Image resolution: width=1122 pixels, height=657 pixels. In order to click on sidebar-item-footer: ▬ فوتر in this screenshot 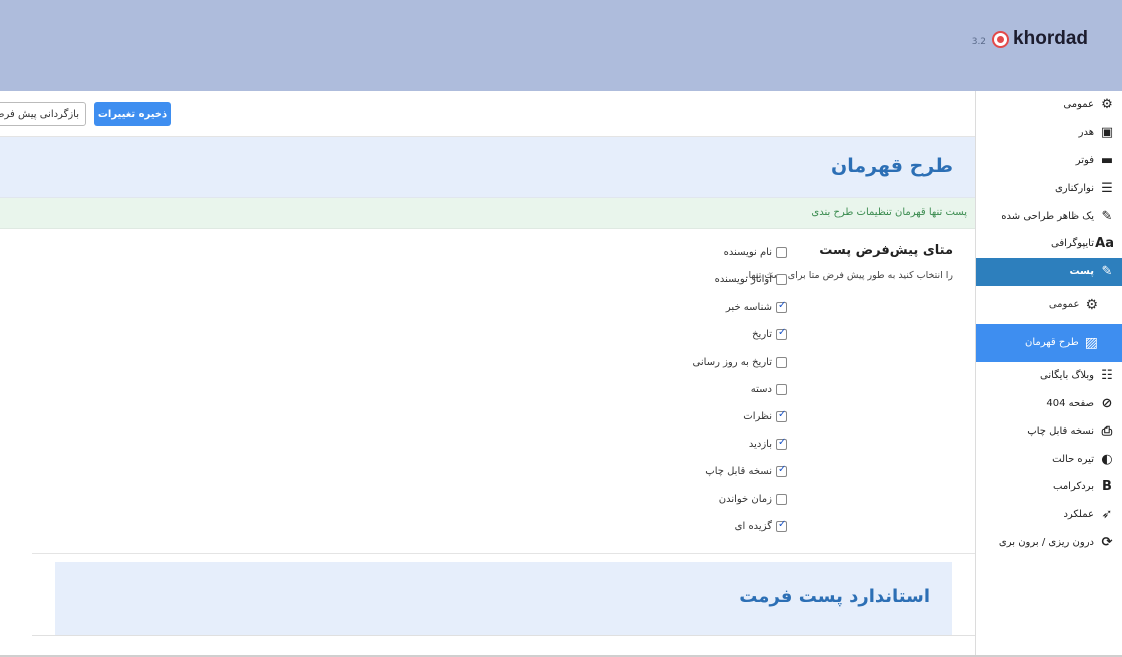, I will do `click(1049, 161)`.